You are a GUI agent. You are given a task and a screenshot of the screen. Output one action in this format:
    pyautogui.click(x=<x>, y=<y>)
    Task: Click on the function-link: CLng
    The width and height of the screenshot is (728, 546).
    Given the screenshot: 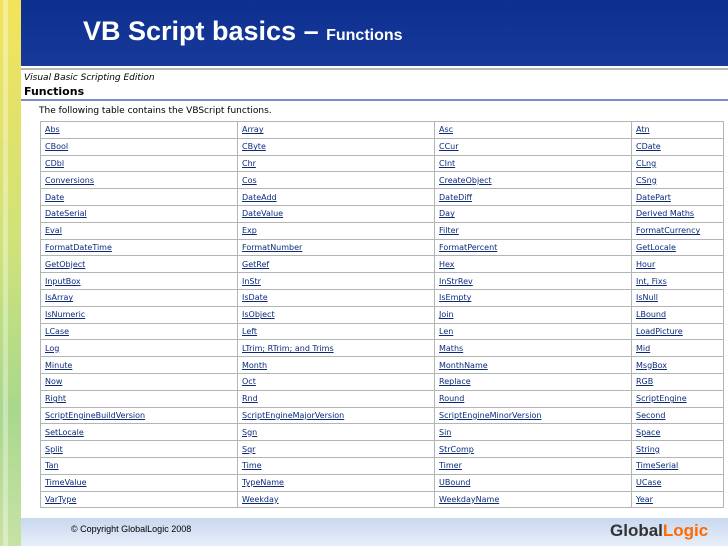 What is the action you would take?
    pyautogui.click(x=677, y=163)
    